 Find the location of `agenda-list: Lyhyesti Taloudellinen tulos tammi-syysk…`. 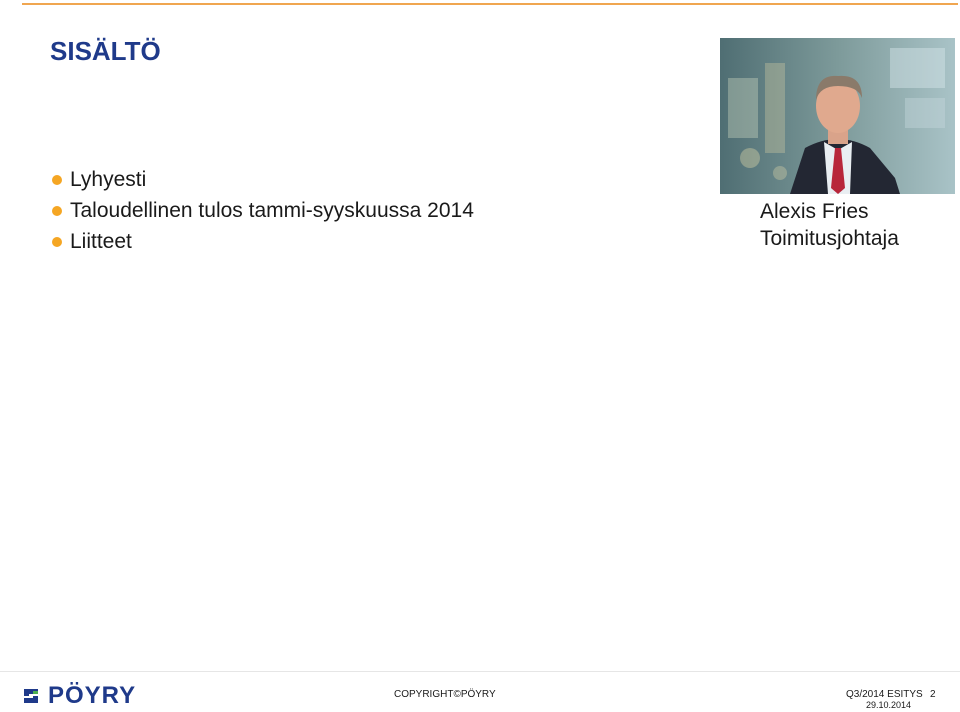

agenda-list: Lyhyesti Taloudellinen tulos tammi-syysk… is located at coordinates (262, 210).